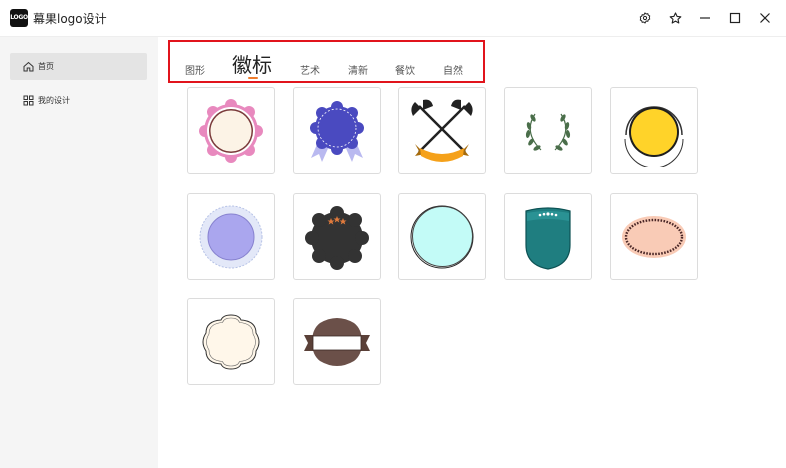  I want to click on laurel-wreath-badge-icon, so click(548, 132).